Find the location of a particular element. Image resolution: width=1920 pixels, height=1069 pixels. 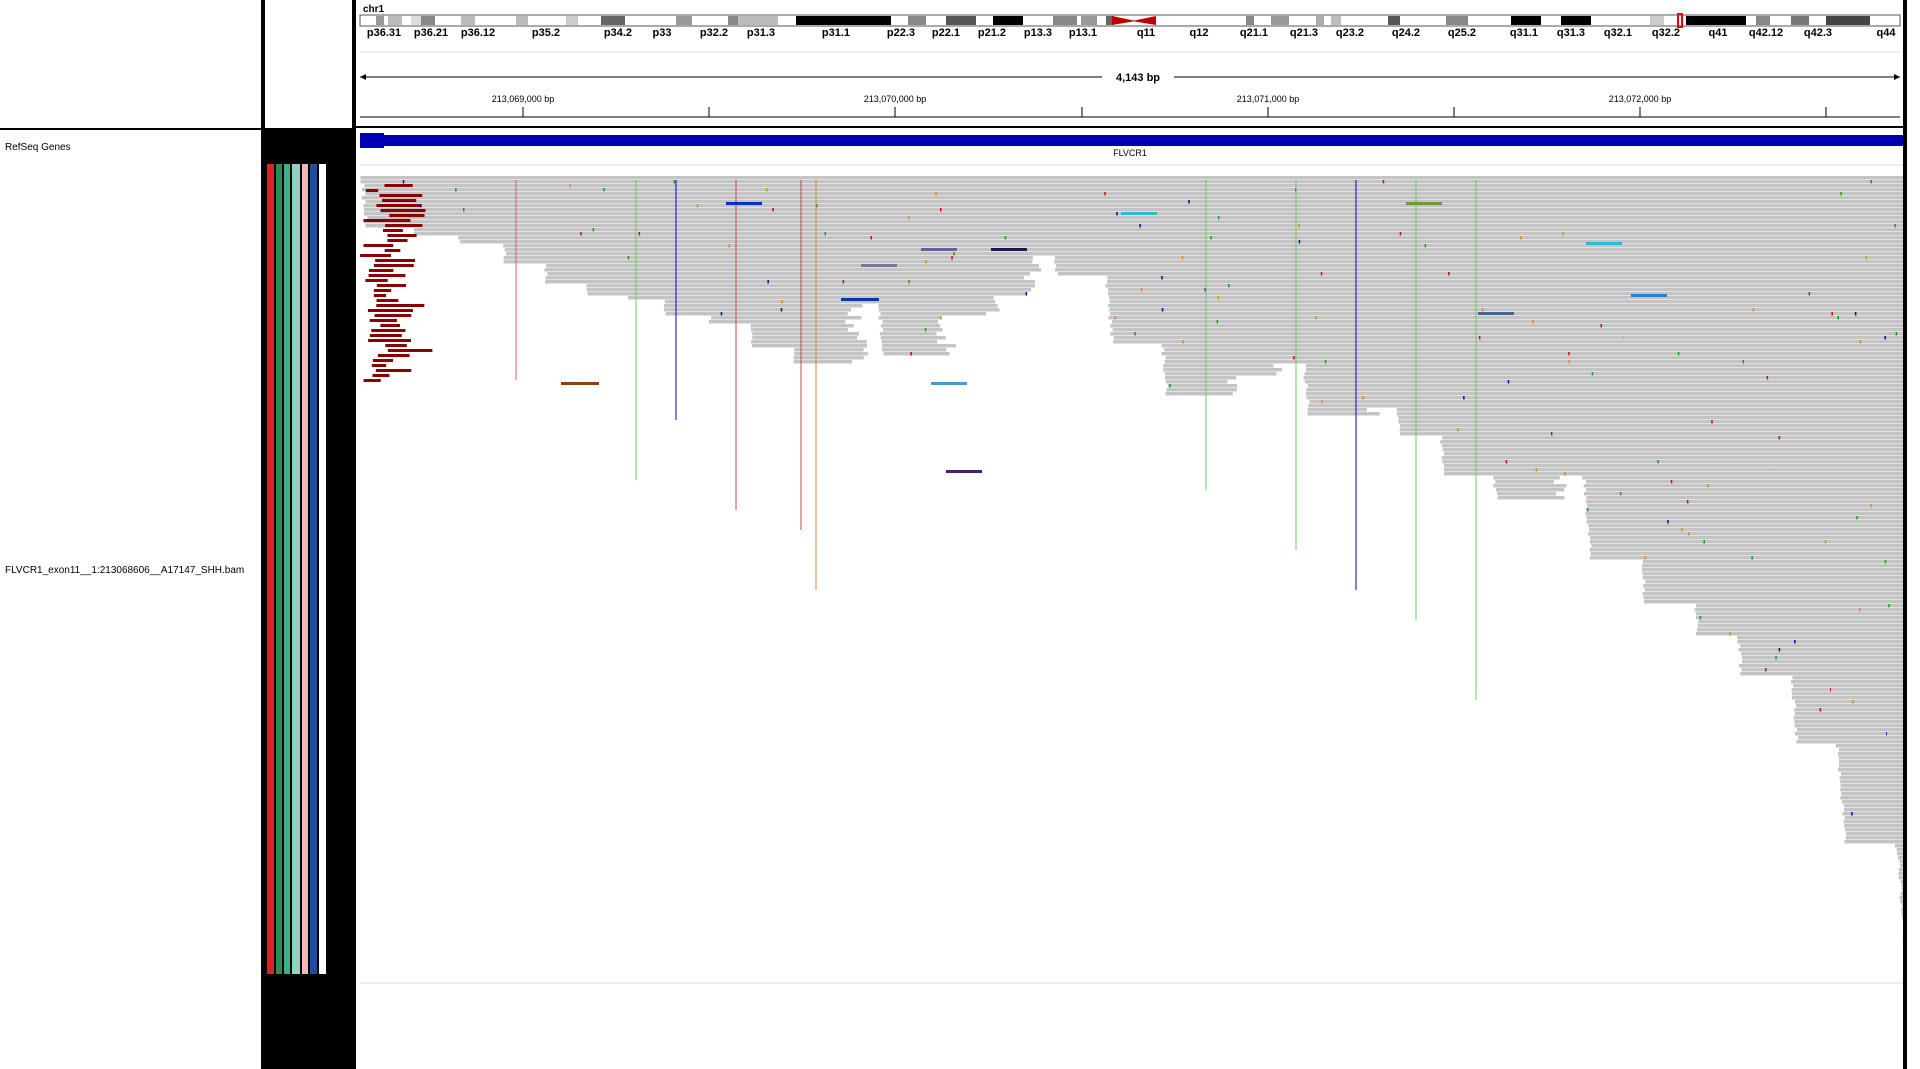

attribute-panel is located at coordinates (308, 534).